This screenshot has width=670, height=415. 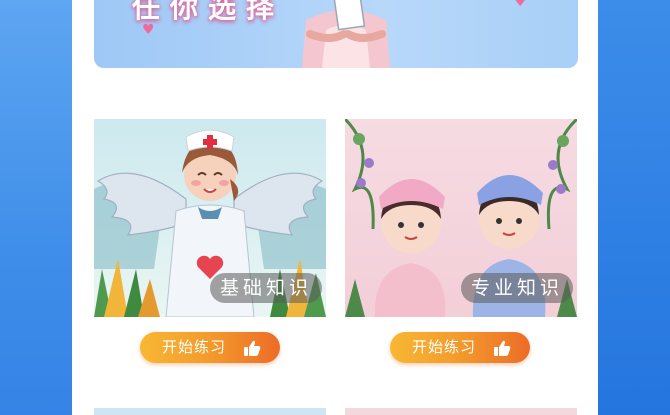 I want to click on banner: 任你选择 ♥ ♥, so click(x=336, y=34).